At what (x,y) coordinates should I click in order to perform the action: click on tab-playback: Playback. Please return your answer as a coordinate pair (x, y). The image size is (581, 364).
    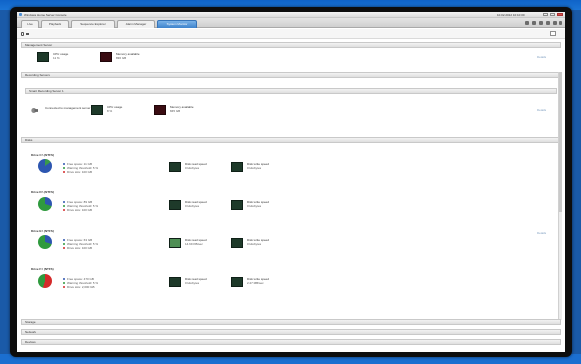
    Looking at the image, I should click on (55, 24).